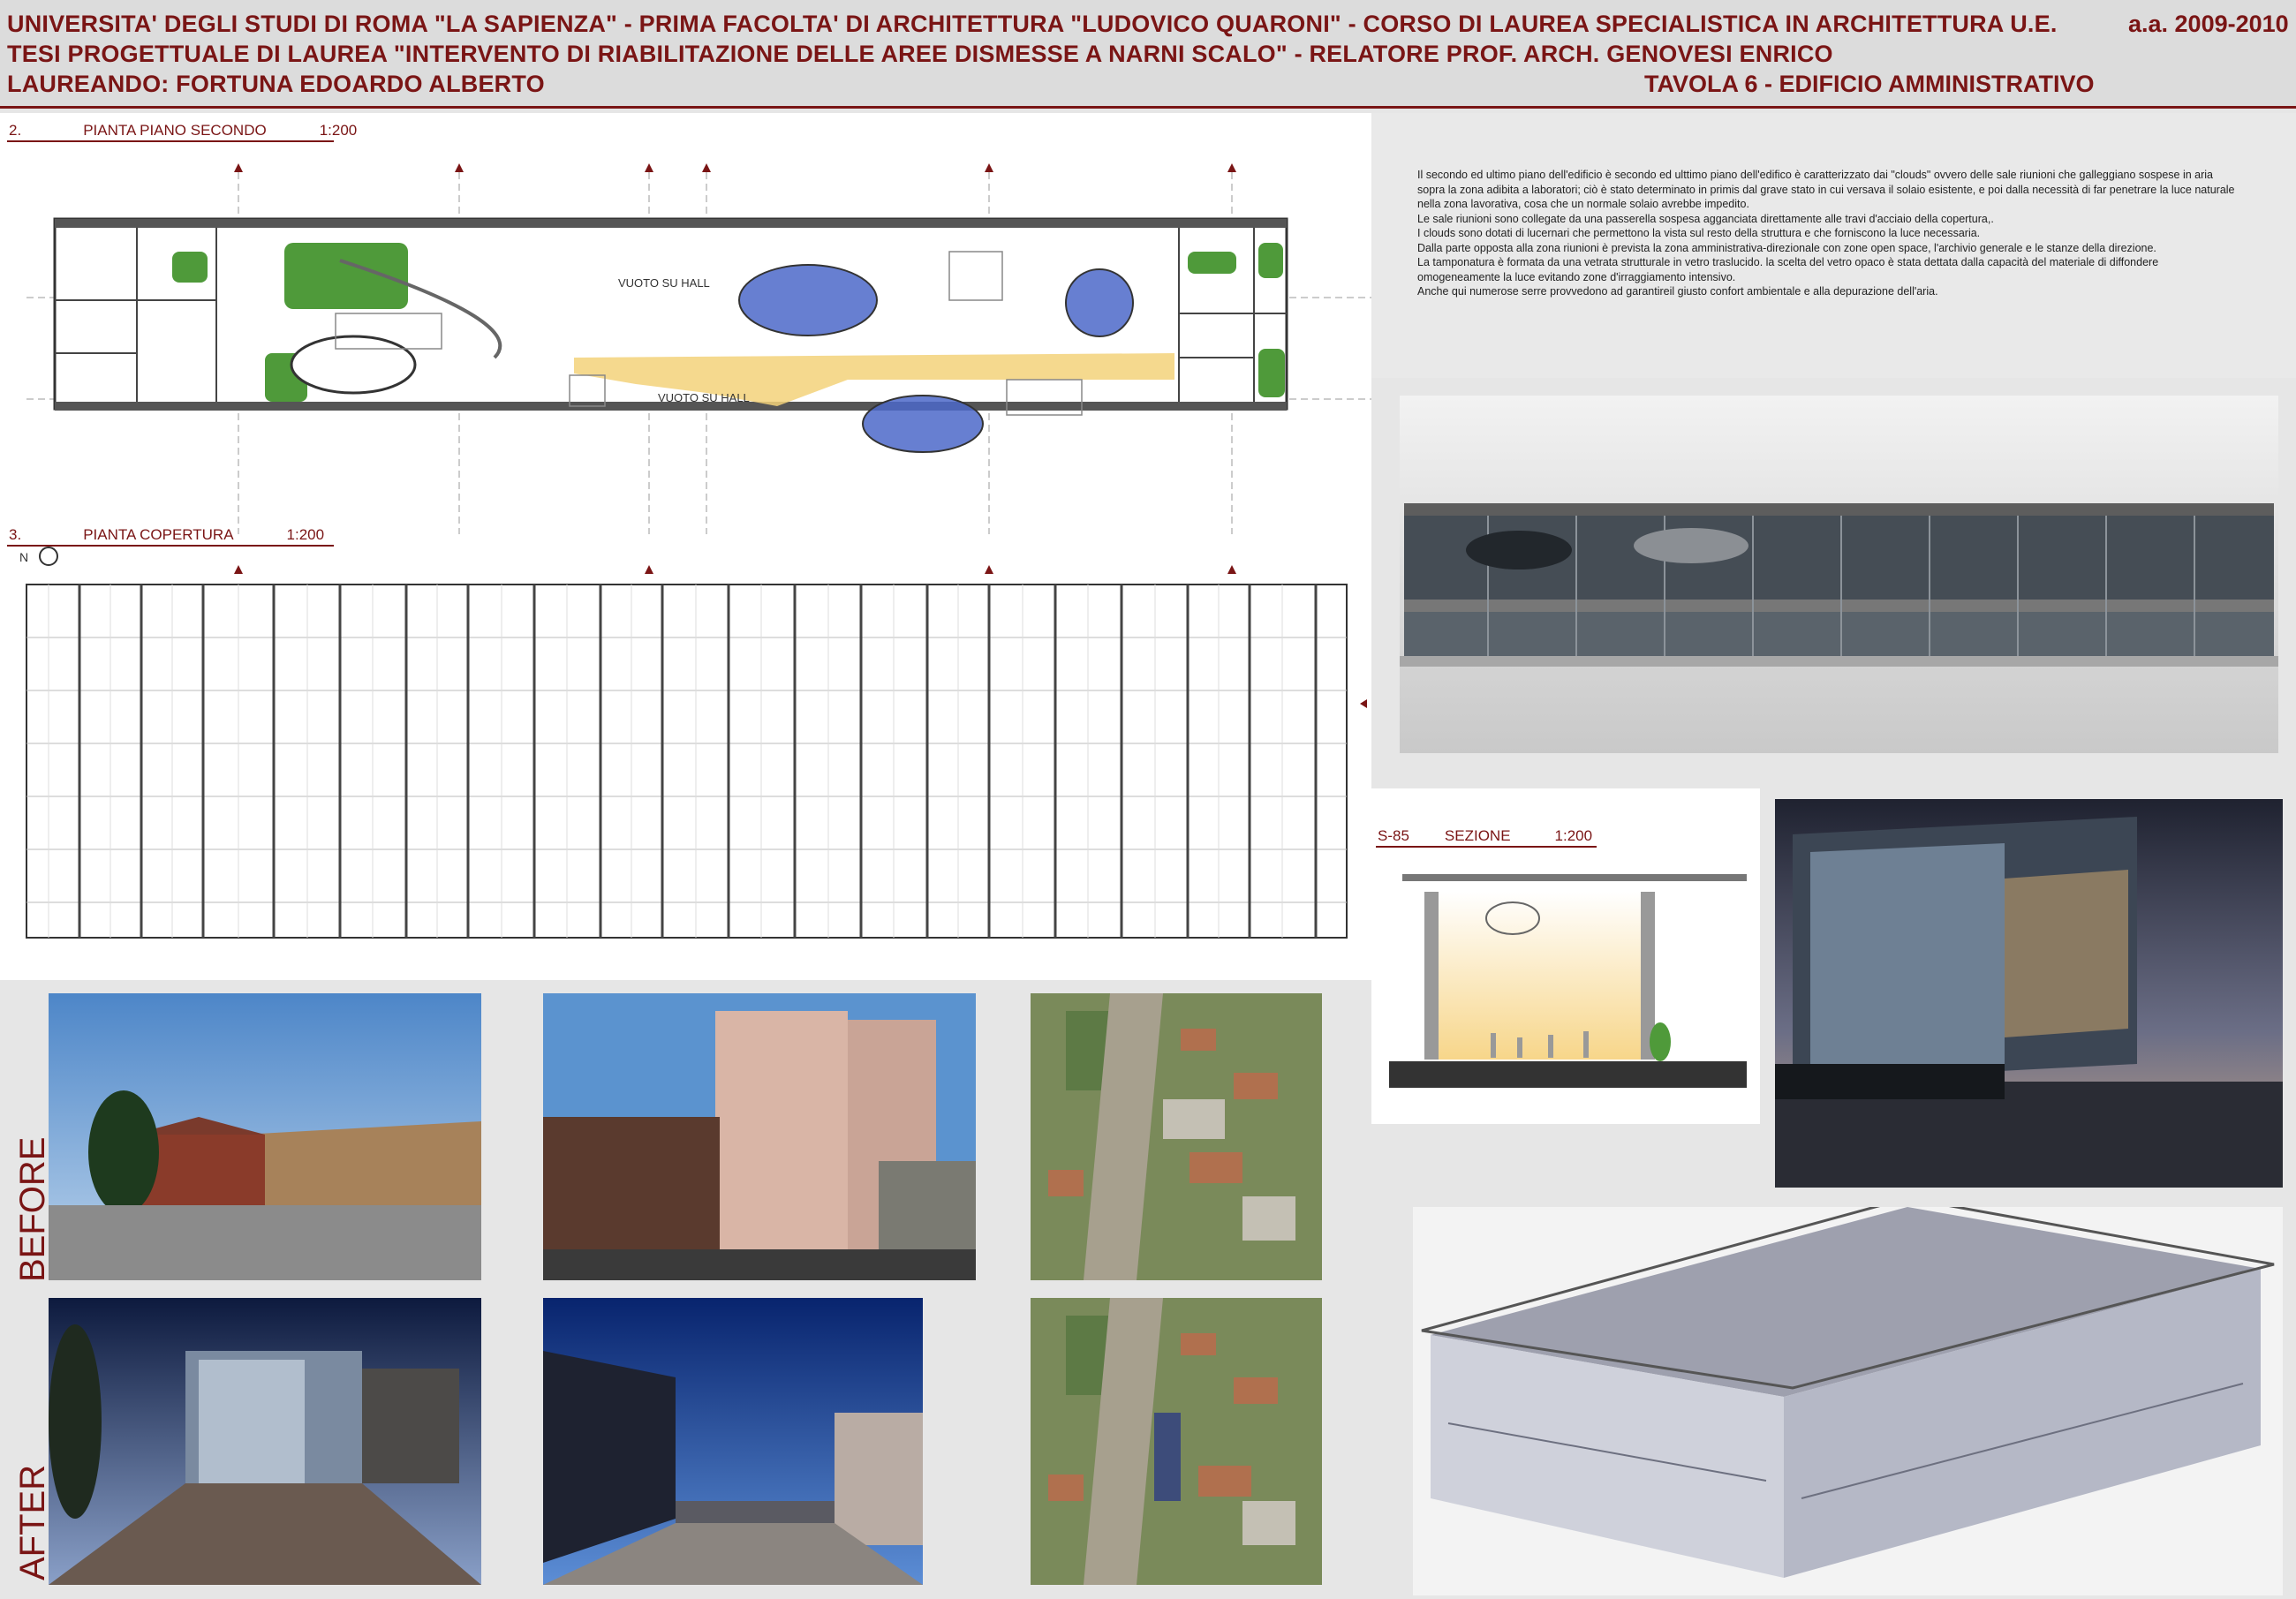 The width and height of the screenshot is (2296, 1599). What do you see at coordinates (1568, 981) in the screenshot?
I see `section-drawing` at bounding box center [1568, 981].